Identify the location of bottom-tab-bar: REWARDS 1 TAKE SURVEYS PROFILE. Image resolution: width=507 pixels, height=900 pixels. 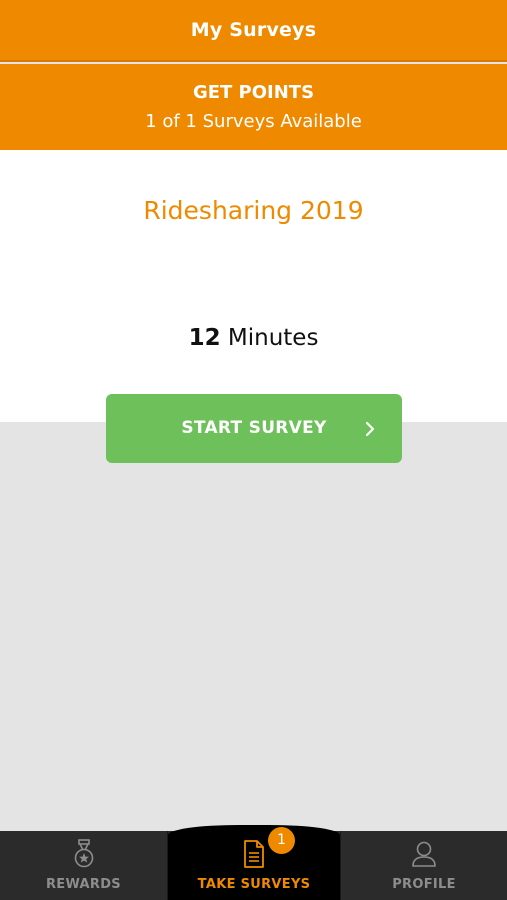
(253, 862).